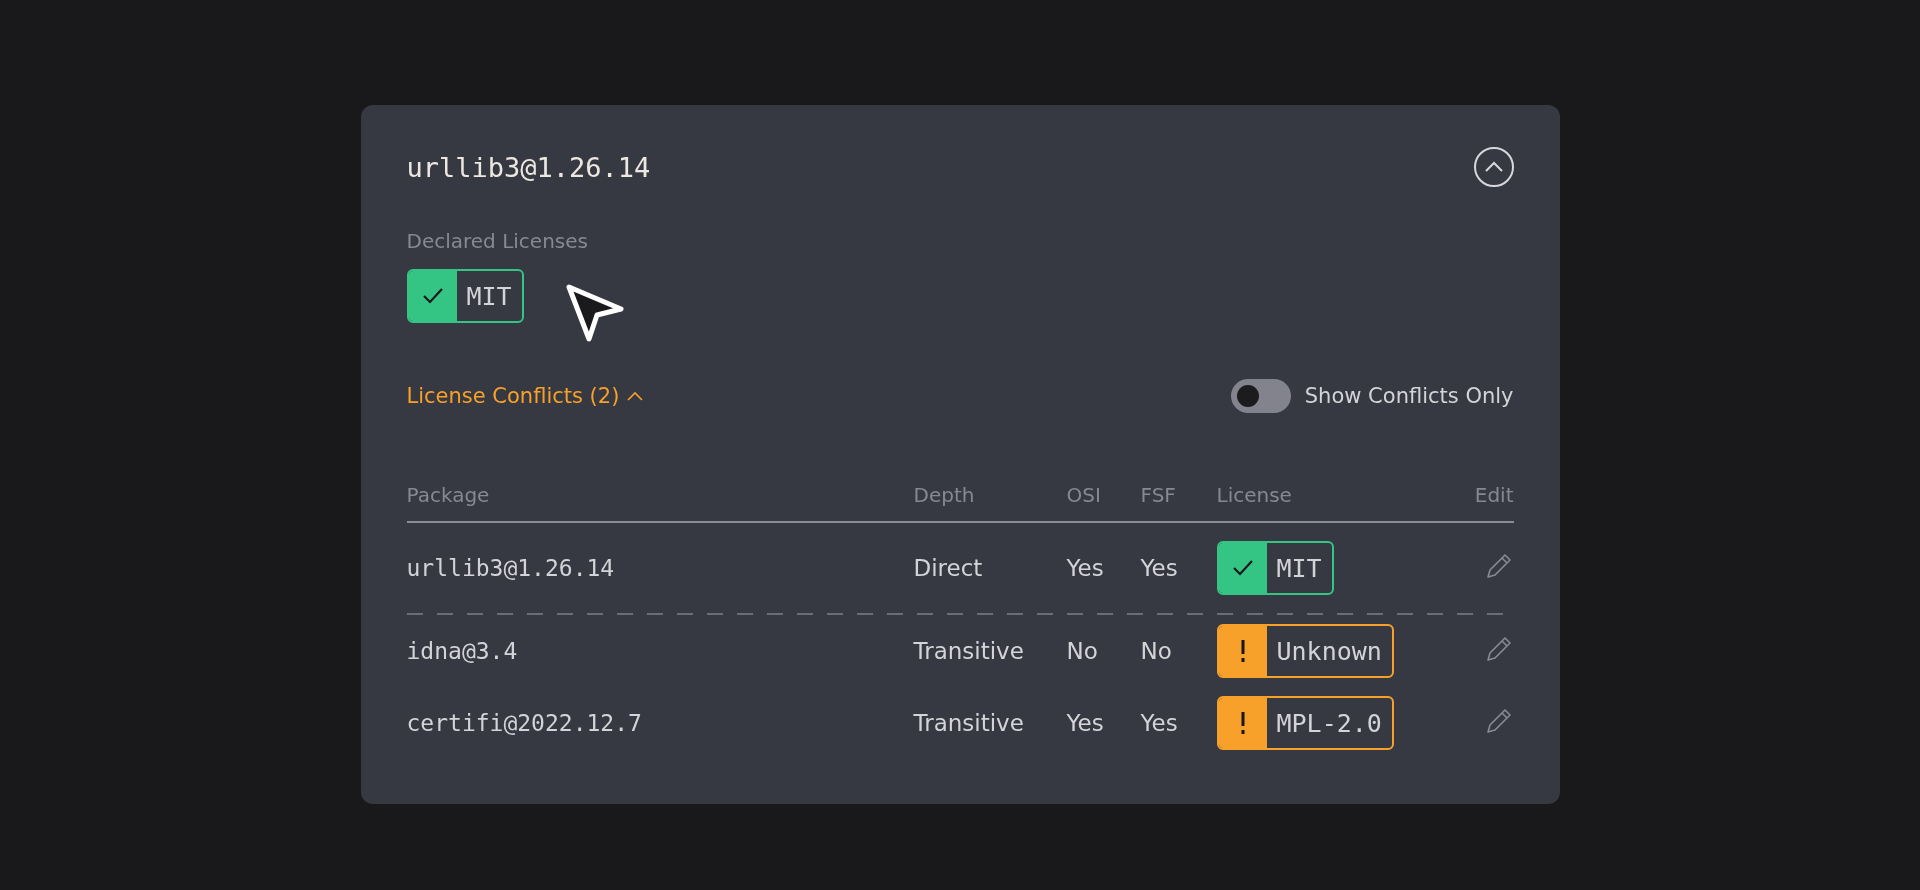  I want to click on caret-icon, so click(635, 396).